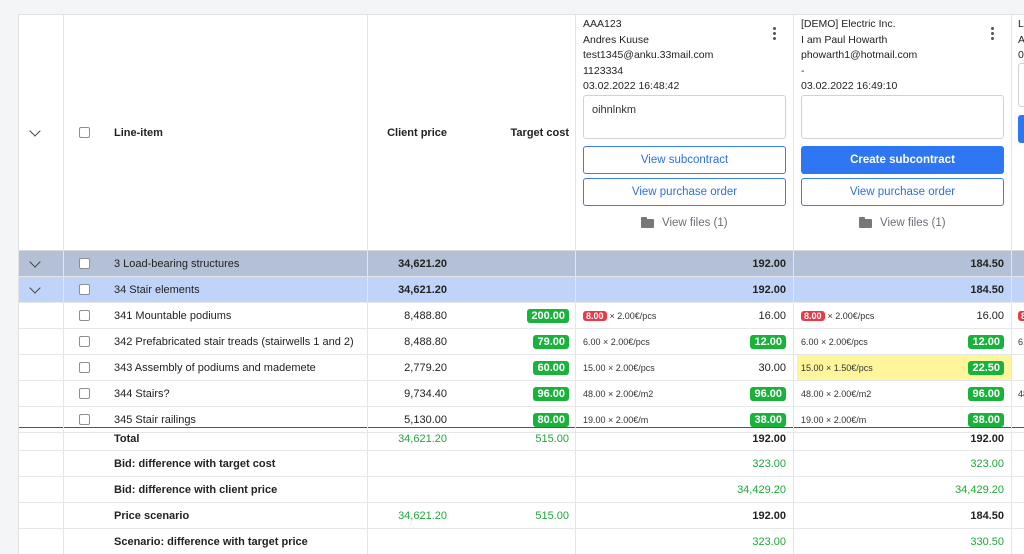  I want to click on summary-row: Total 34,621.20 515.00 192.00 192.00, so click(521, 439).